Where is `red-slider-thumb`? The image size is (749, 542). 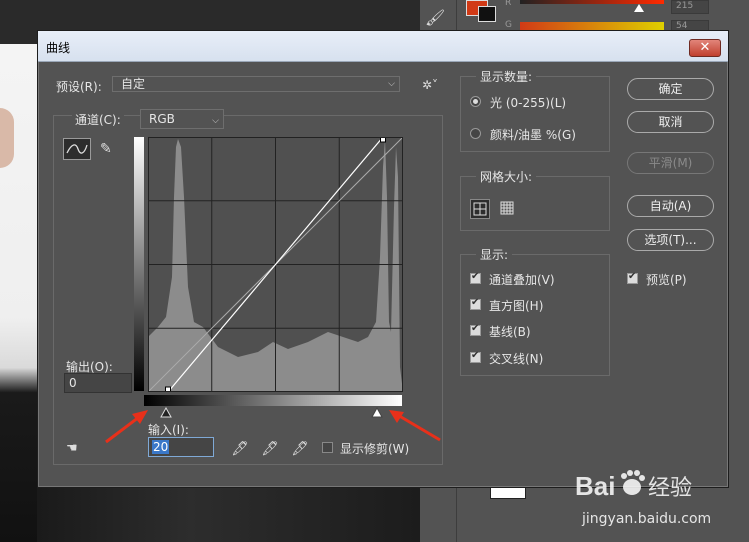 red-slider-thumb is located at coordinates (639, 8).